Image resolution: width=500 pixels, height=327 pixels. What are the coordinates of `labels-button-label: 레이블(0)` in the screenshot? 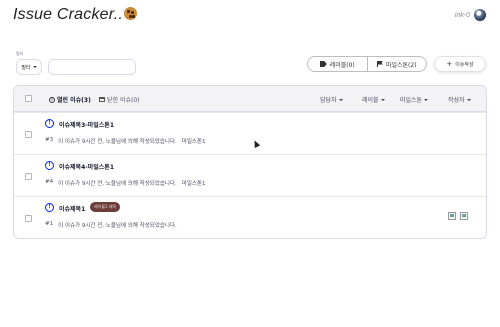 It's located at (342, 65).